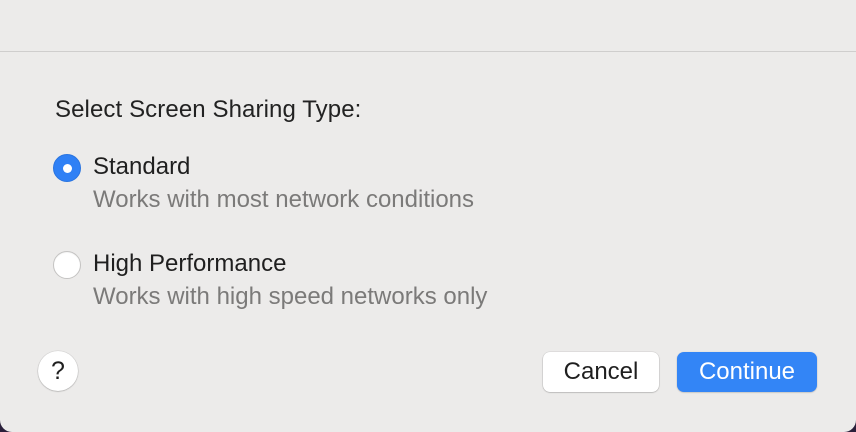 The height and width of the screenshot is (432, 856). What do you see at coordinates (190, 263) in the screenshot?
I see `high-performance-label: High Performance` at bounding box center [190, 263].